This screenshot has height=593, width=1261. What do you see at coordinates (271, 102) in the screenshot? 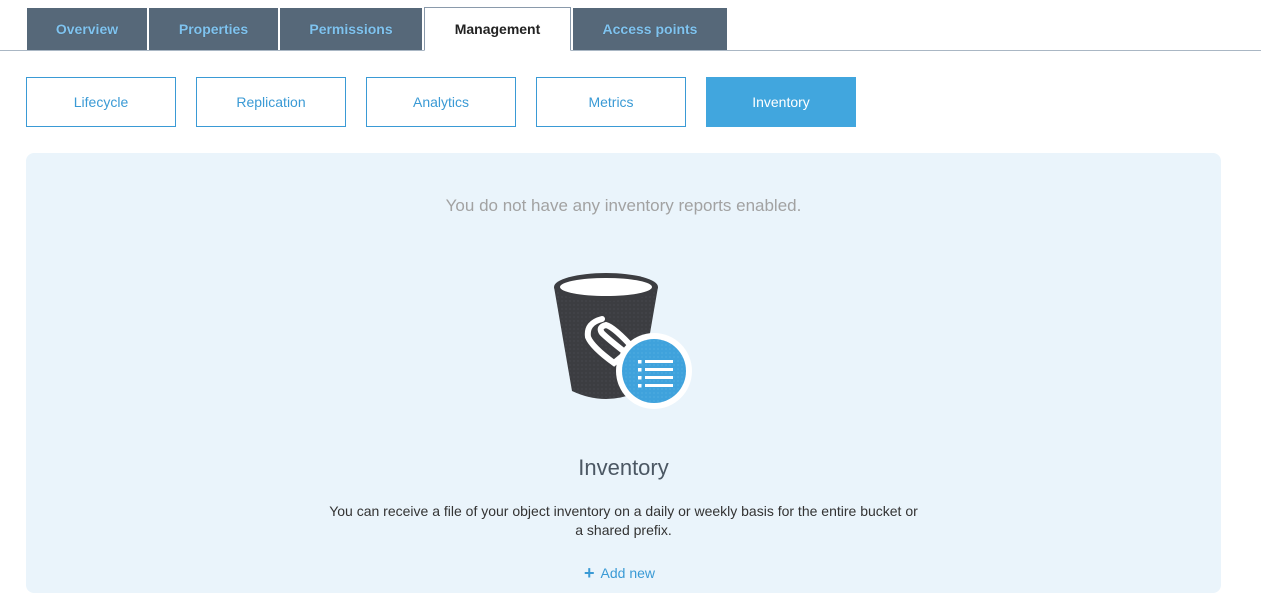
I see `subtab-replication: Replication` at bounding box center [271, 102].